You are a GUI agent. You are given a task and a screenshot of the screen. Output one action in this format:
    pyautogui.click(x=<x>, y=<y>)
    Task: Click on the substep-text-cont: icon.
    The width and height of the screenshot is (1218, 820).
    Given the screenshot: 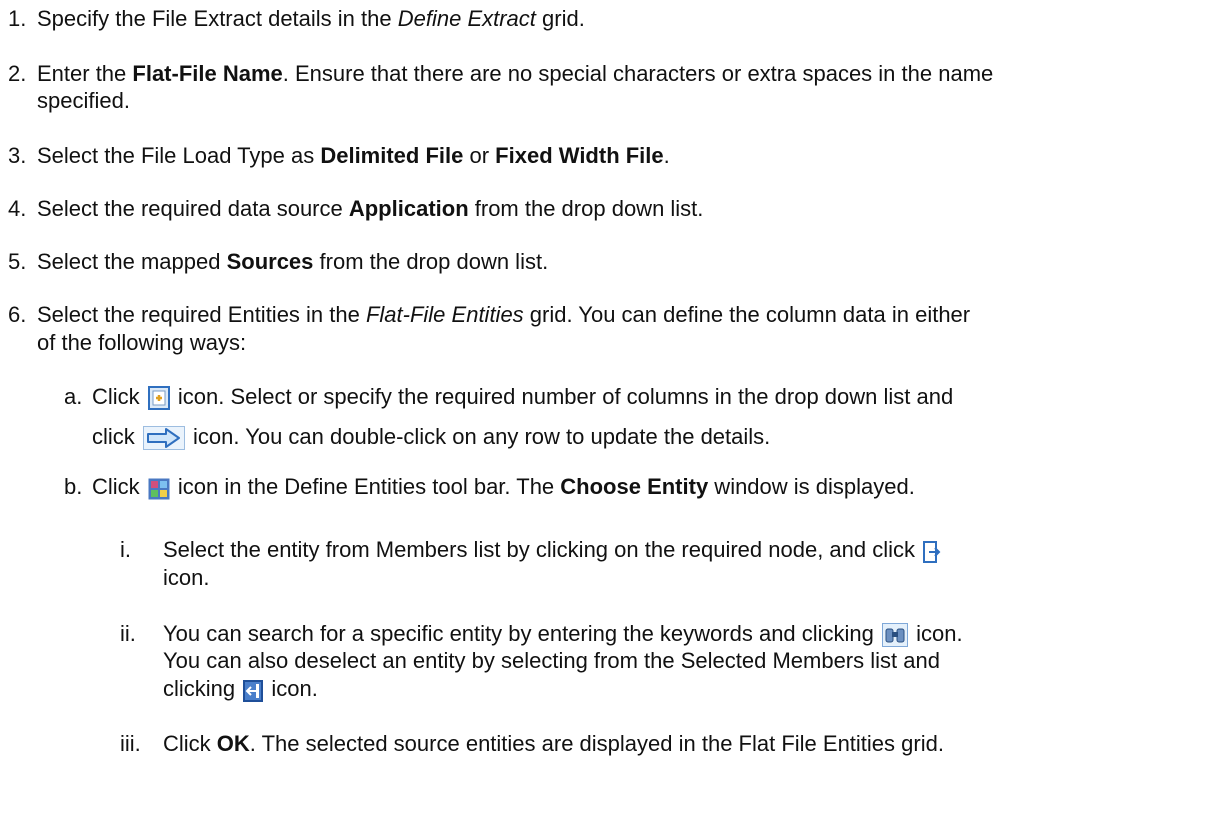 What is the action you would take?
    pyautogui.click(x=186, y=577)
    